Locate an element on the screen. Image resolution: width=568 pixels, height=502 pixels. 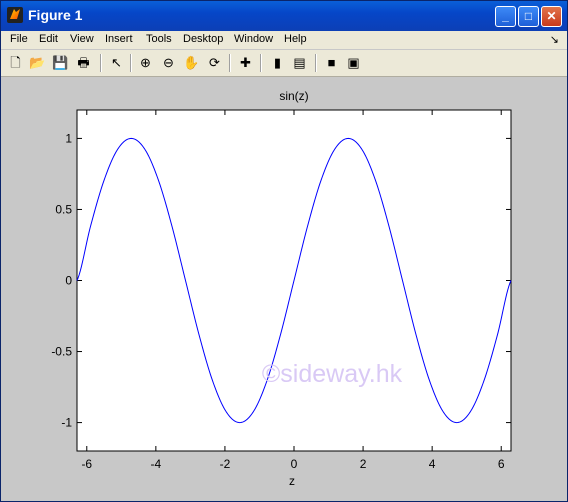
watermark-text: ©sideway.hk is located at coordinates (332, 374).